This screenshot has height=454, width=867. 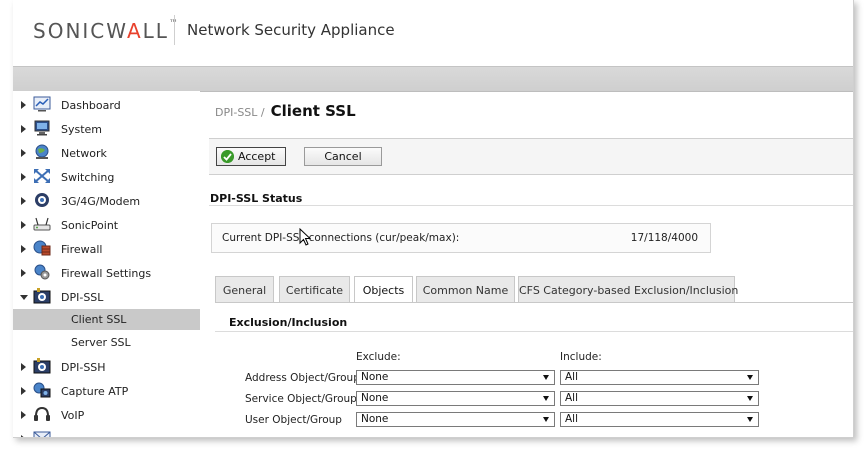 I want to click on voip-headset-icon, so click(x=42, y=413).